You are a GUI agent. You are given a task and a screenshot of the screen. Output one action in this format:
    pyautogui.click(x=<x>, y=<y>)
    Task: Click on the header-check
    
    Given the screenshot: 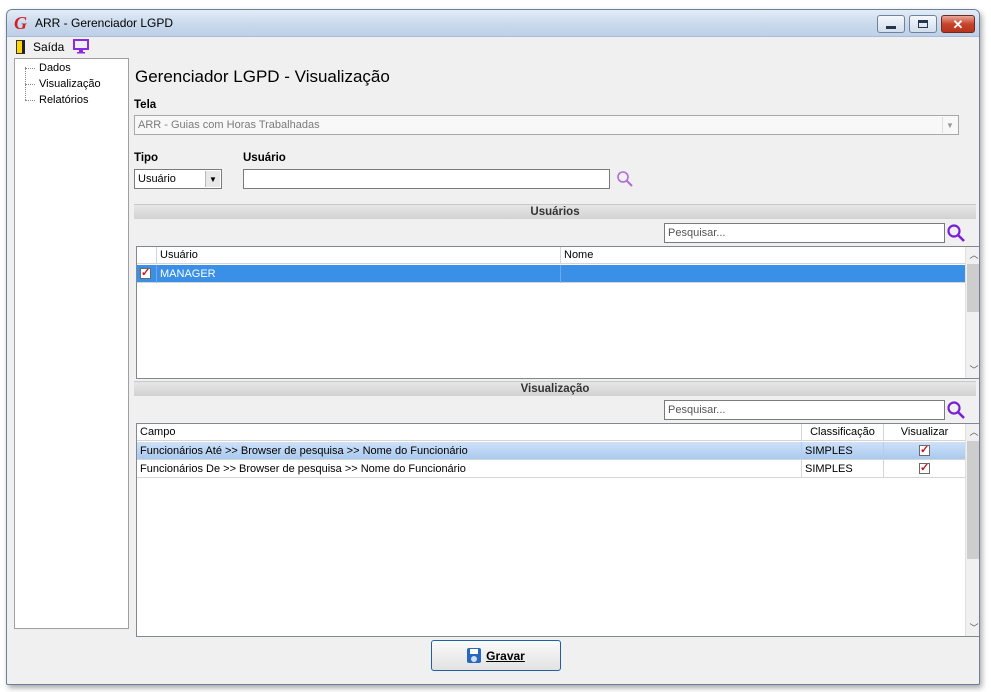 What is the action you would take?
    pyautogui.click(x=147, y=255)
    